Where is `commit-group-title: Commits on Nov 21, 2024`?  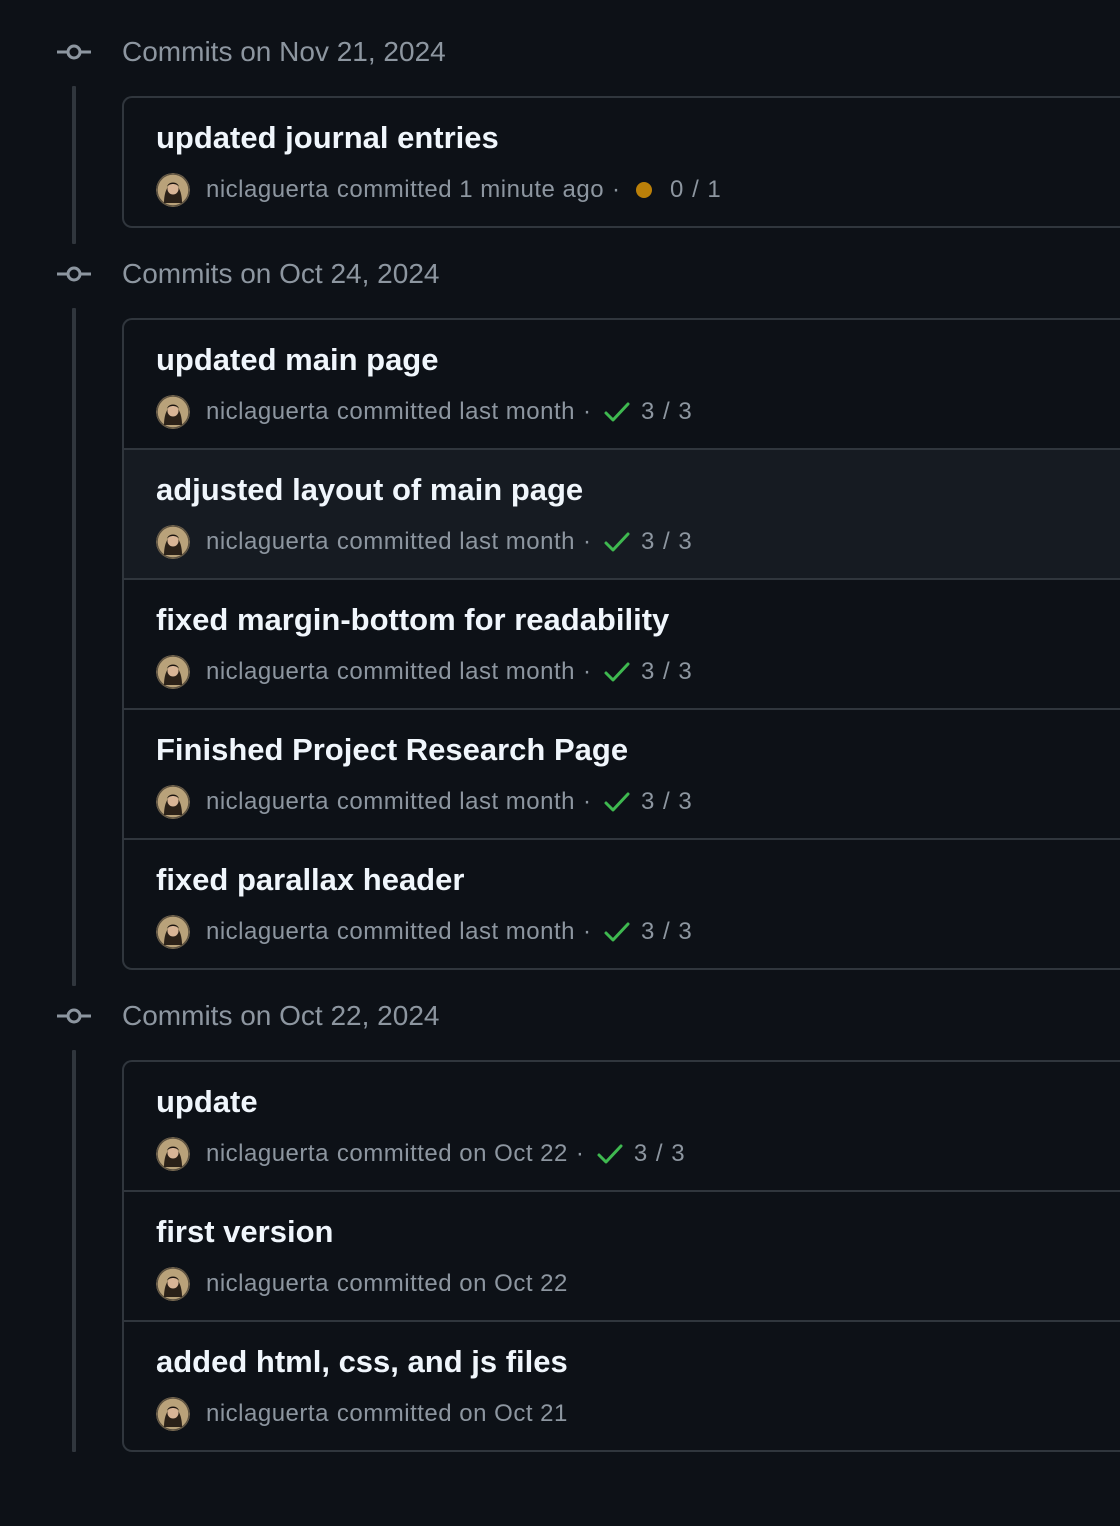
commit-group-title: Commits on Nov 21, 2024 is located at coordinates (284, 51).